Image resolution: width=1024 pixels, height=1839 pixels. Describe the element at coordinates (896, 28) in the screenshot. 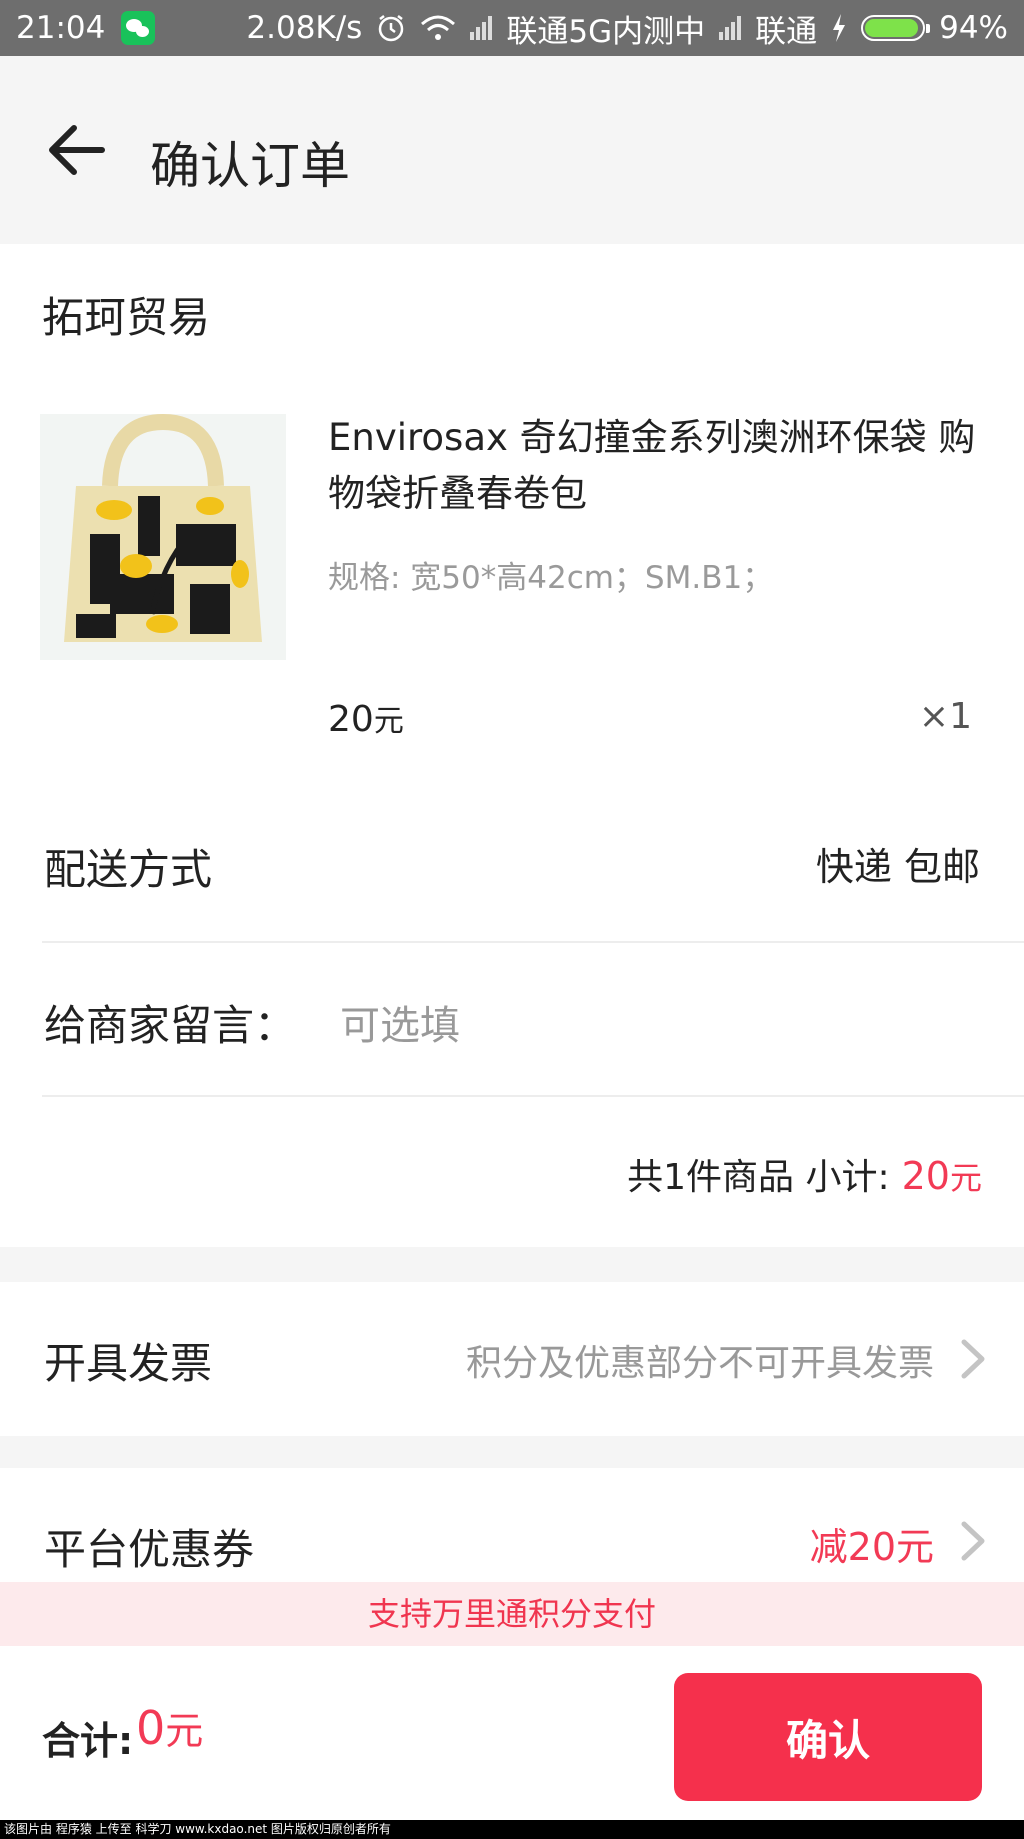

I see `battery-icon` at that location.